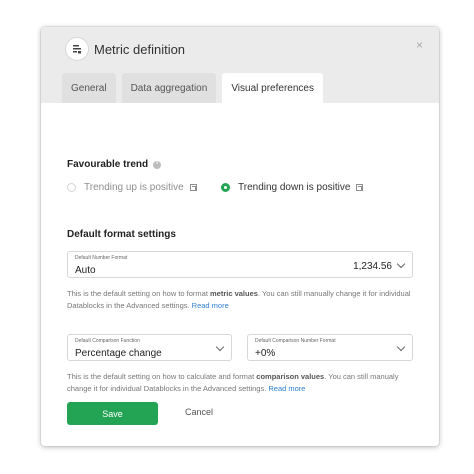 The image size is (474, 474). Describe the element at coordinates (71, 187) in the screenshot. I see `radio-unchecked-icon` at that location.